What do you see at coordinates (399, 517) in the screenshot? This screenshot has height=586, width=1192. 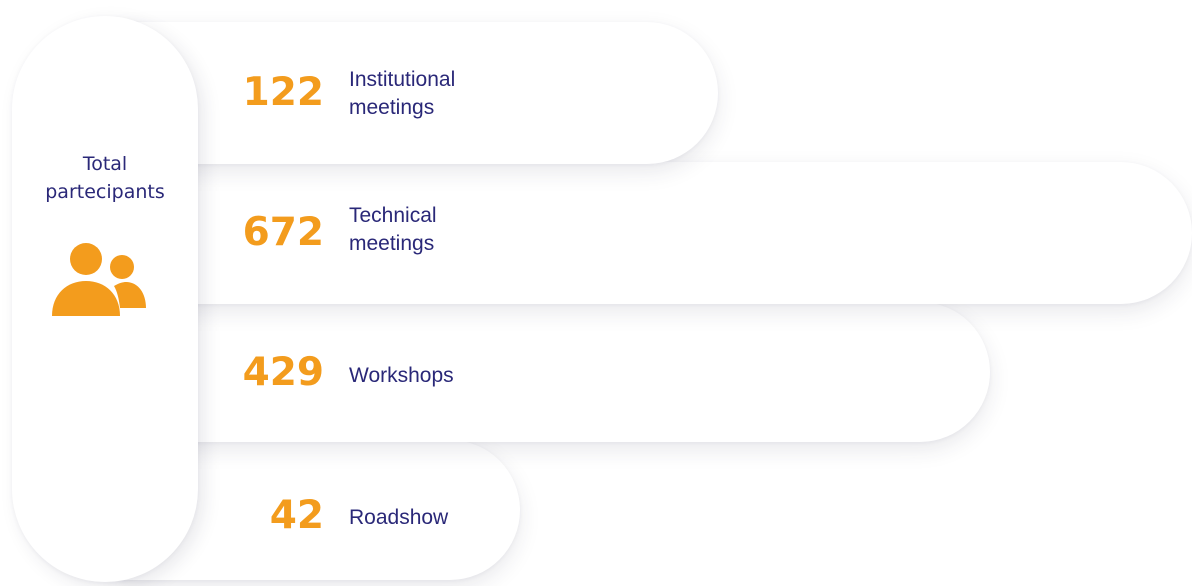 I see `stat-label: Roadshow` at bounding box center [399, 517].